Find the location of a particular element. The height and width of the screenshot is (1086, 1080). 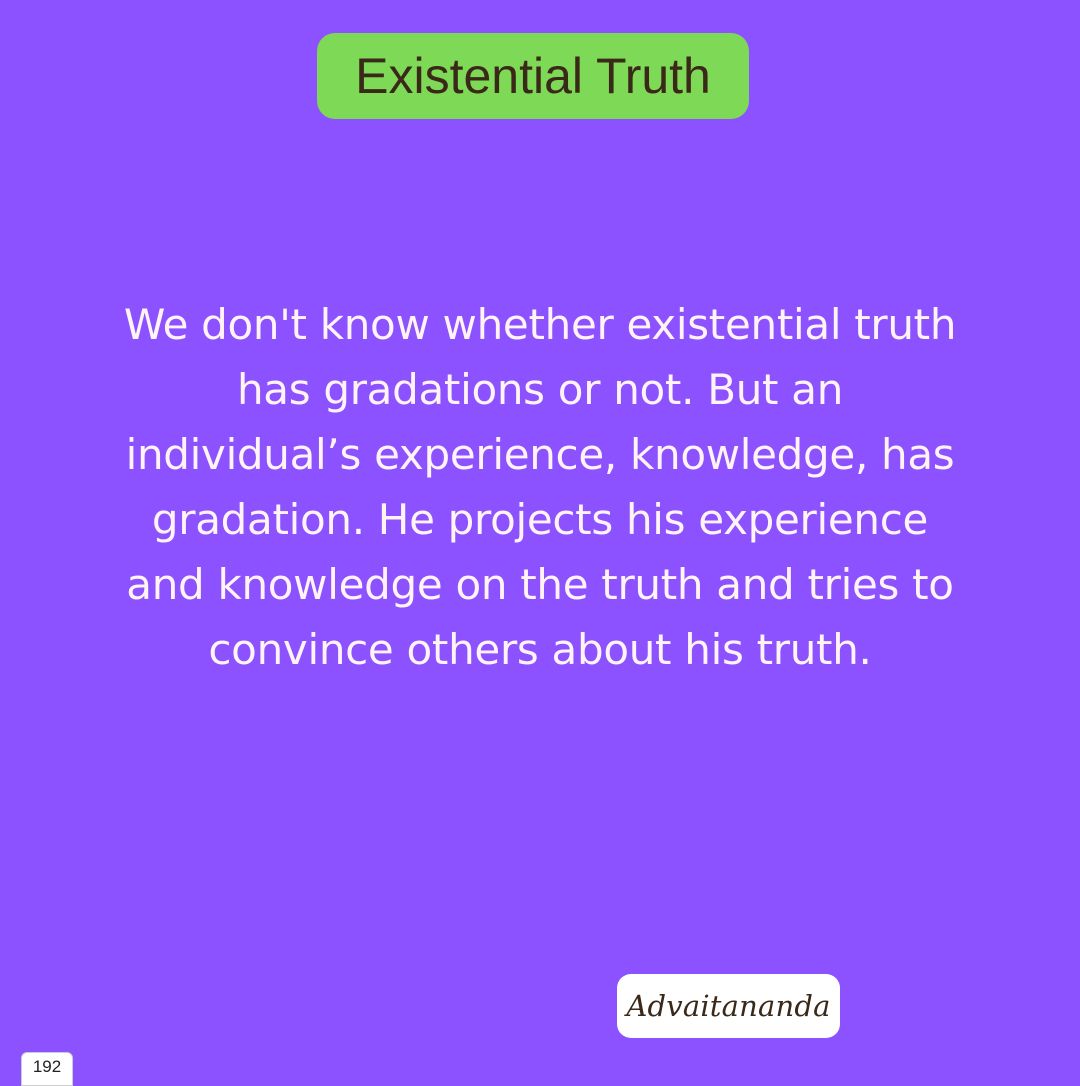

page-title: Existential Truth is located at coordinates (533, 76).